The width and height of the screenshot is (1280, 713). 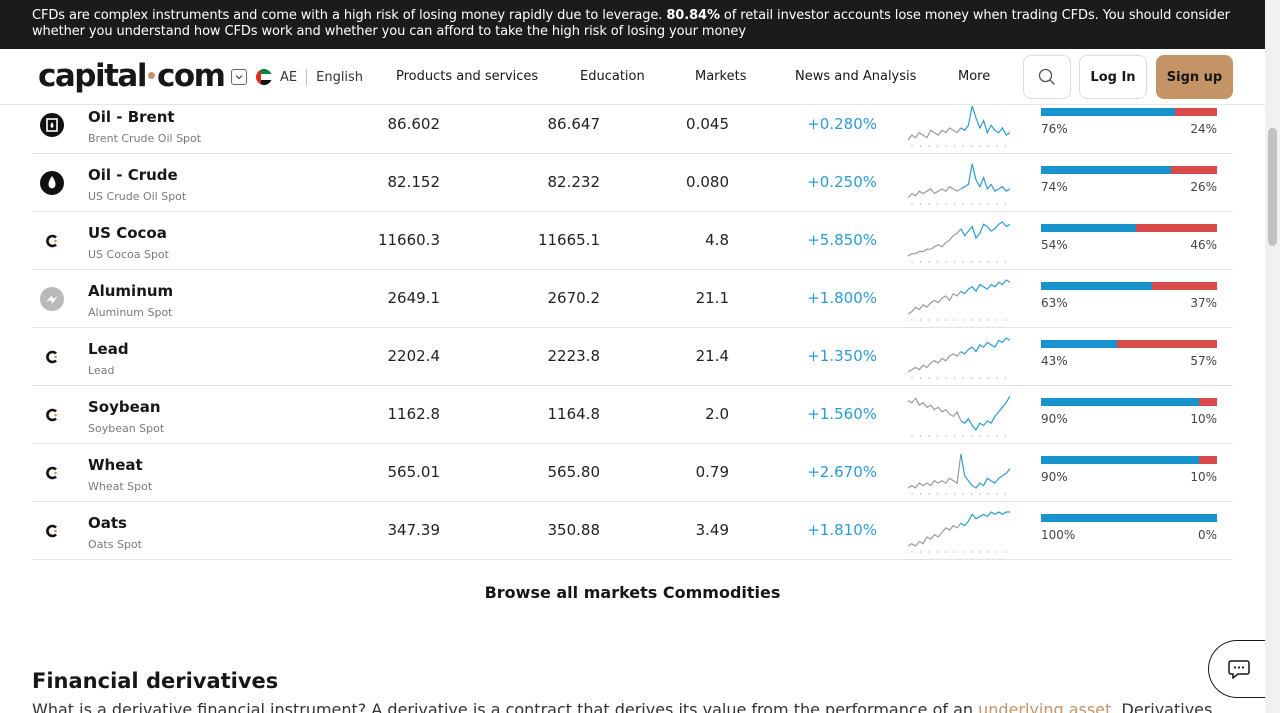 What do you see at coordinates (693, 15) in the screenshot?
I see `risk-percent: 80.84%` at bounding box center [693, 15].